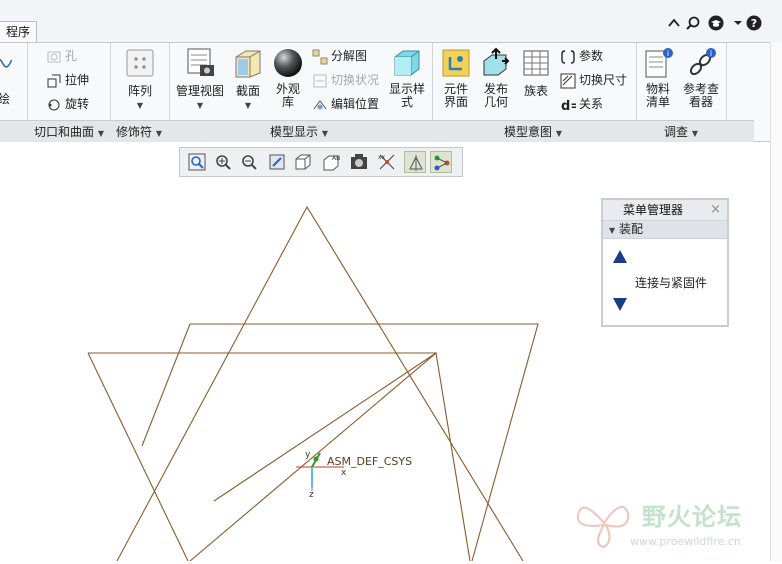 This screenshot has width=782, height=564. Describe the element at coordinates (568, 56) in the screenshot. I see `parameters-icon` at that location.